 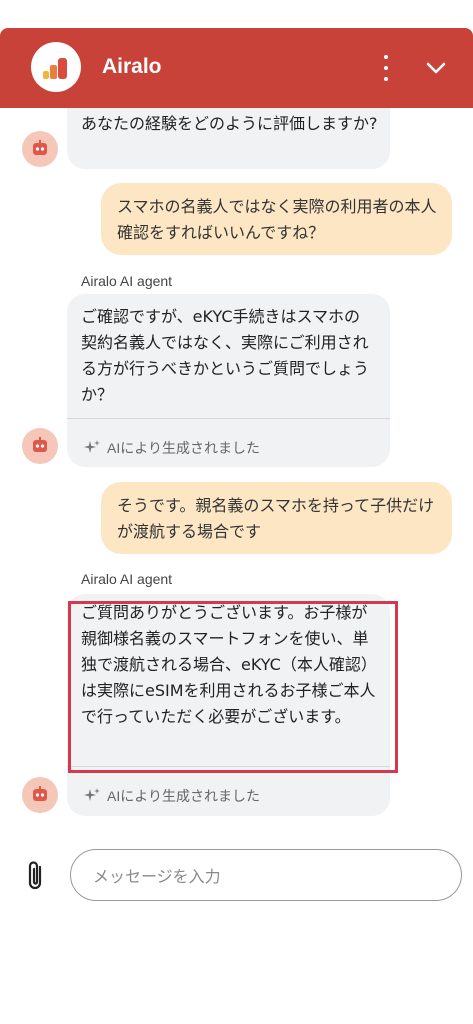 I want to click on message-text: そうです。親名義のスマホを持って子供だけが渡航する場合です, so click(x=276, y=518).